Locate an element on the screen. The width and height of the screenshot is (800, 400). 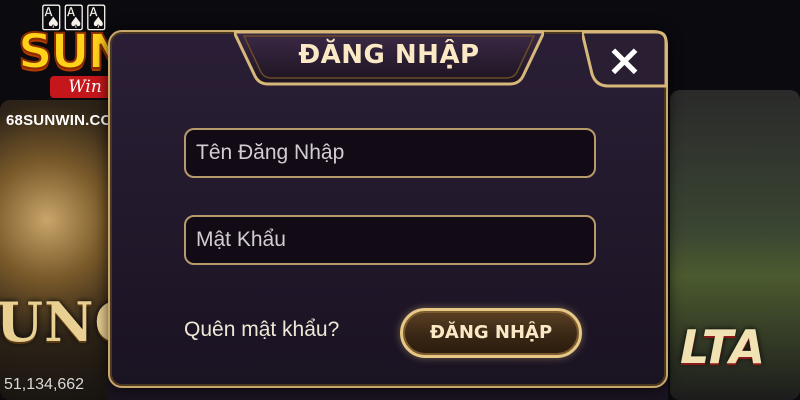
dialog-title-plate: ĐĂNG NHẬP is located at coordinates (389, 59).